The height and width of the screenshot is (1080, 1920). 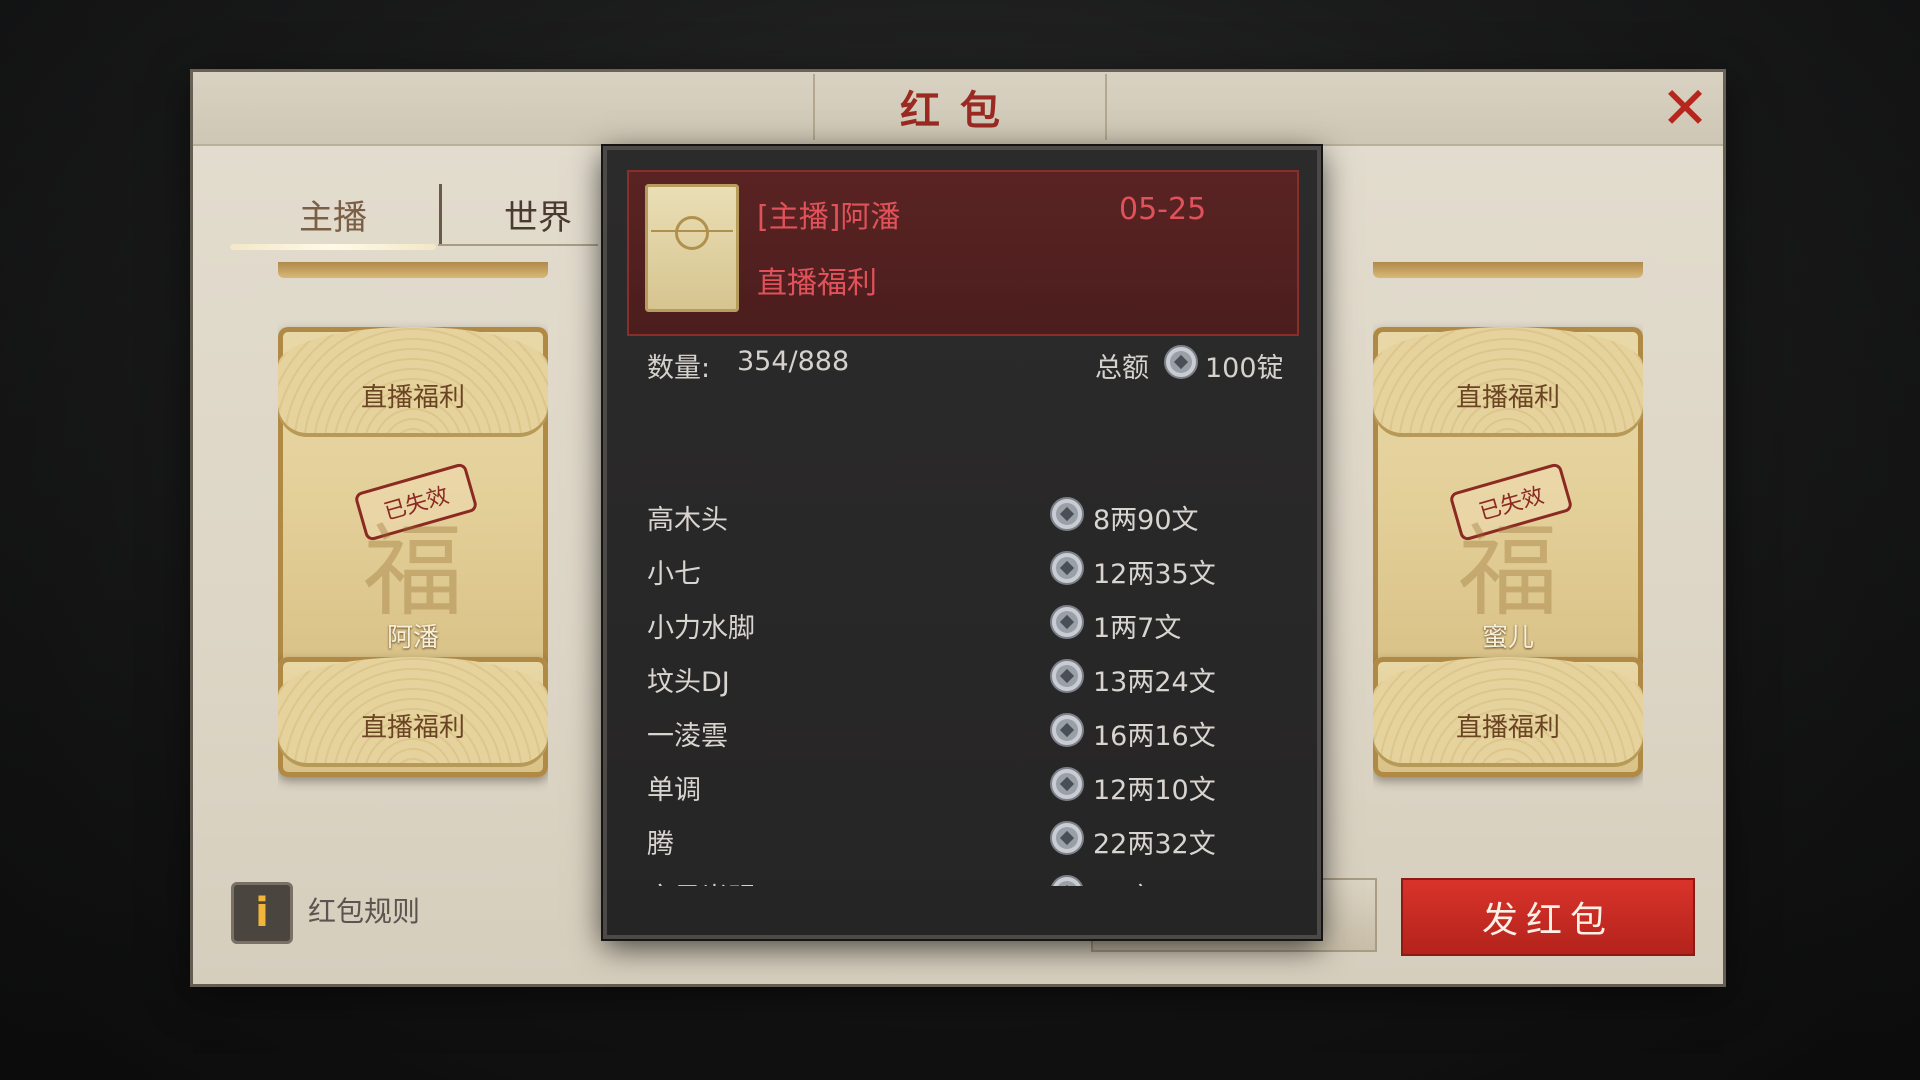 I want to click on claim-row: 腾 22两32文, so click(x=958, y=841).